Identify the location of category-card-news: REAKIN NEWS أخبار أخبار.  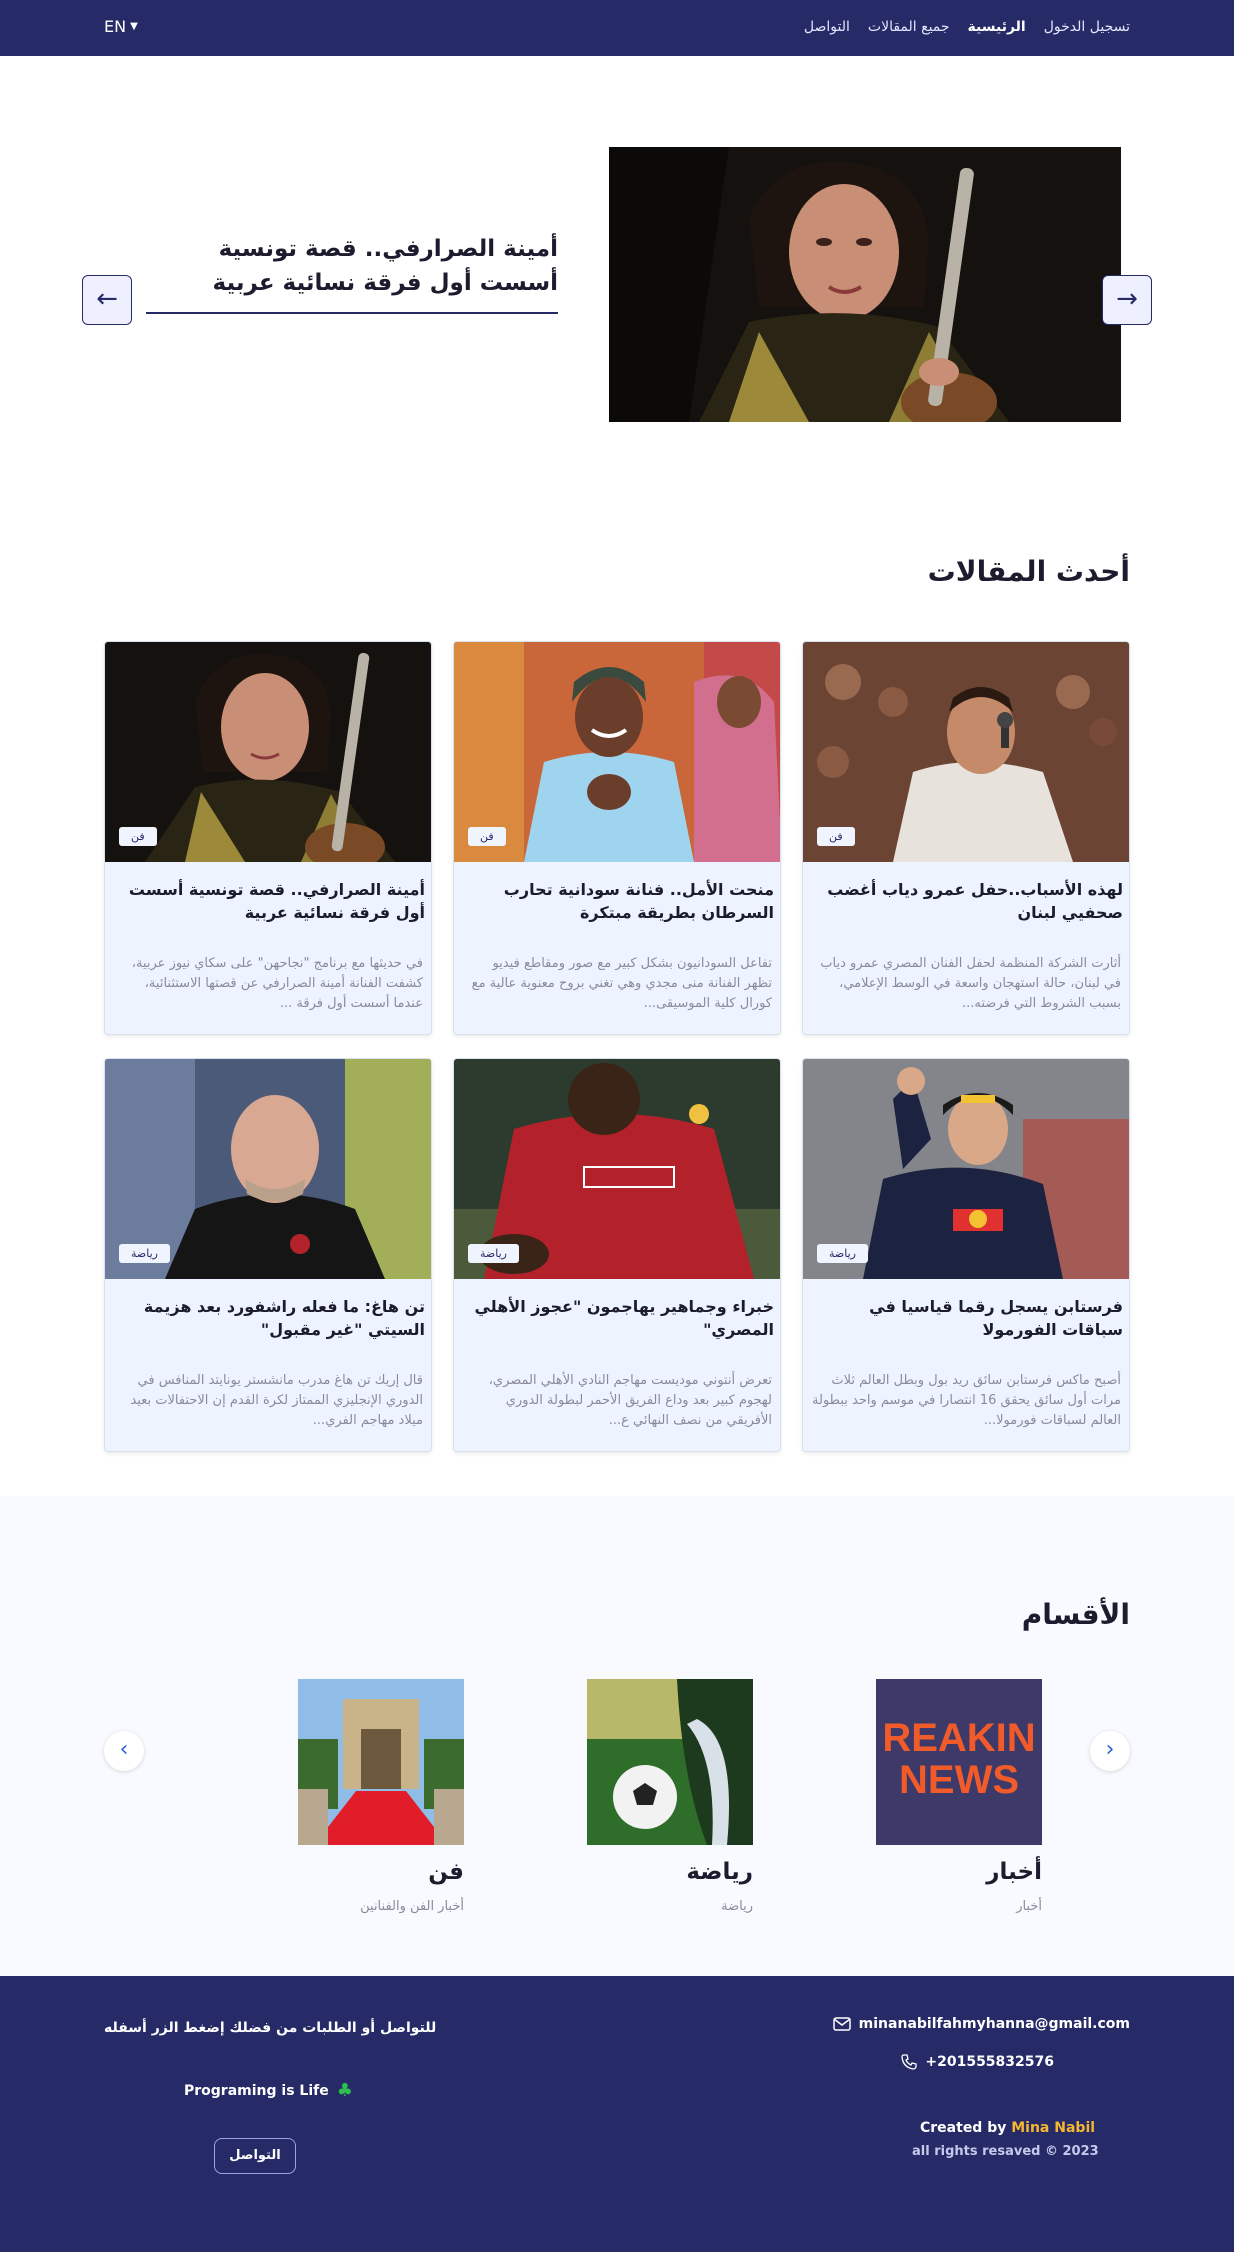
(959, 1796).